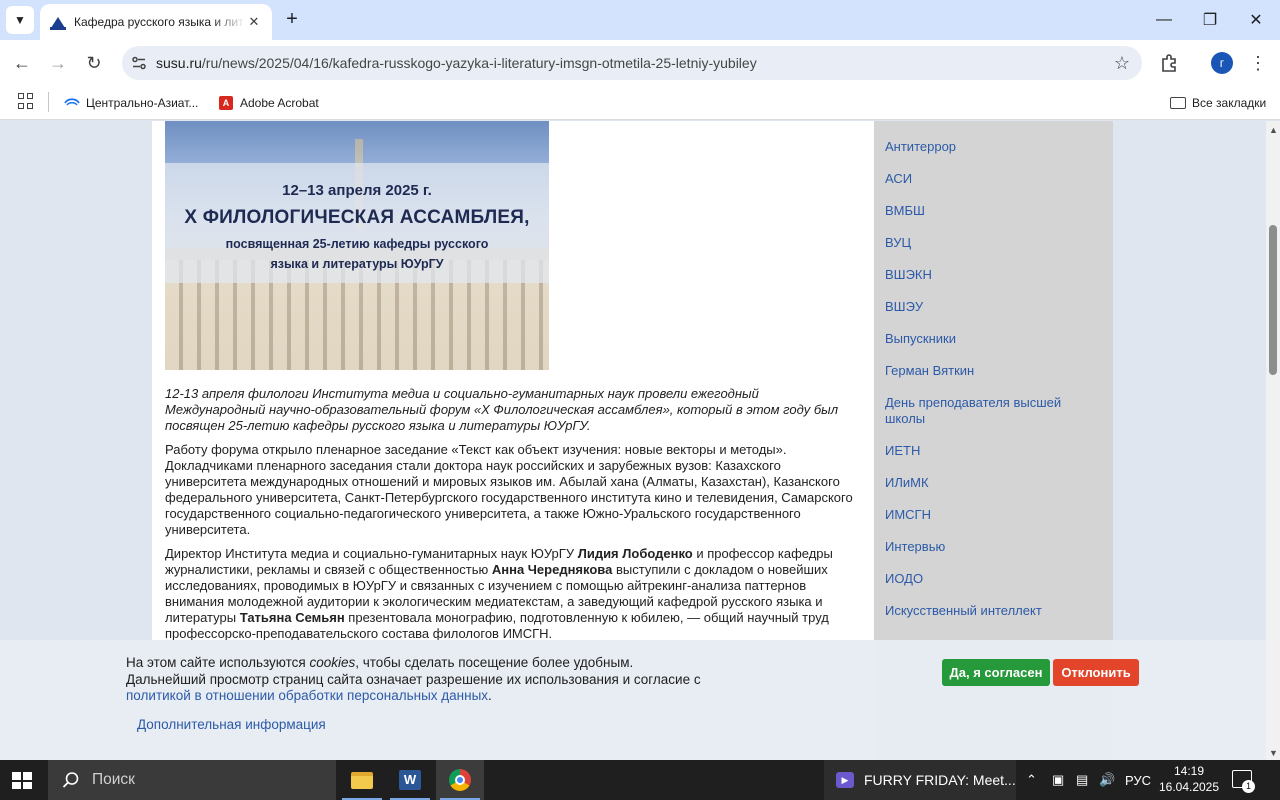  I want to click on search-placeholder: Поиск, so click(113, 779).